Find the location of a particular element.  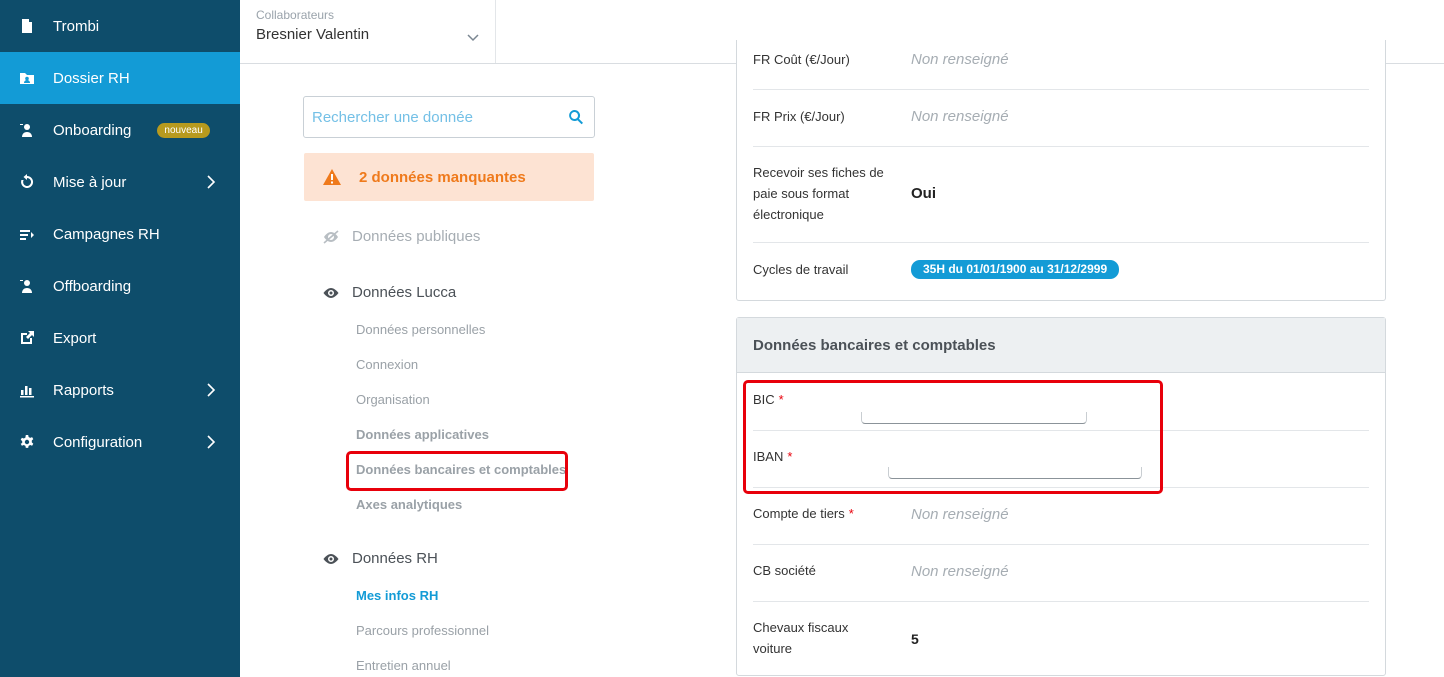

search-field is located at coordinates (449, 117).